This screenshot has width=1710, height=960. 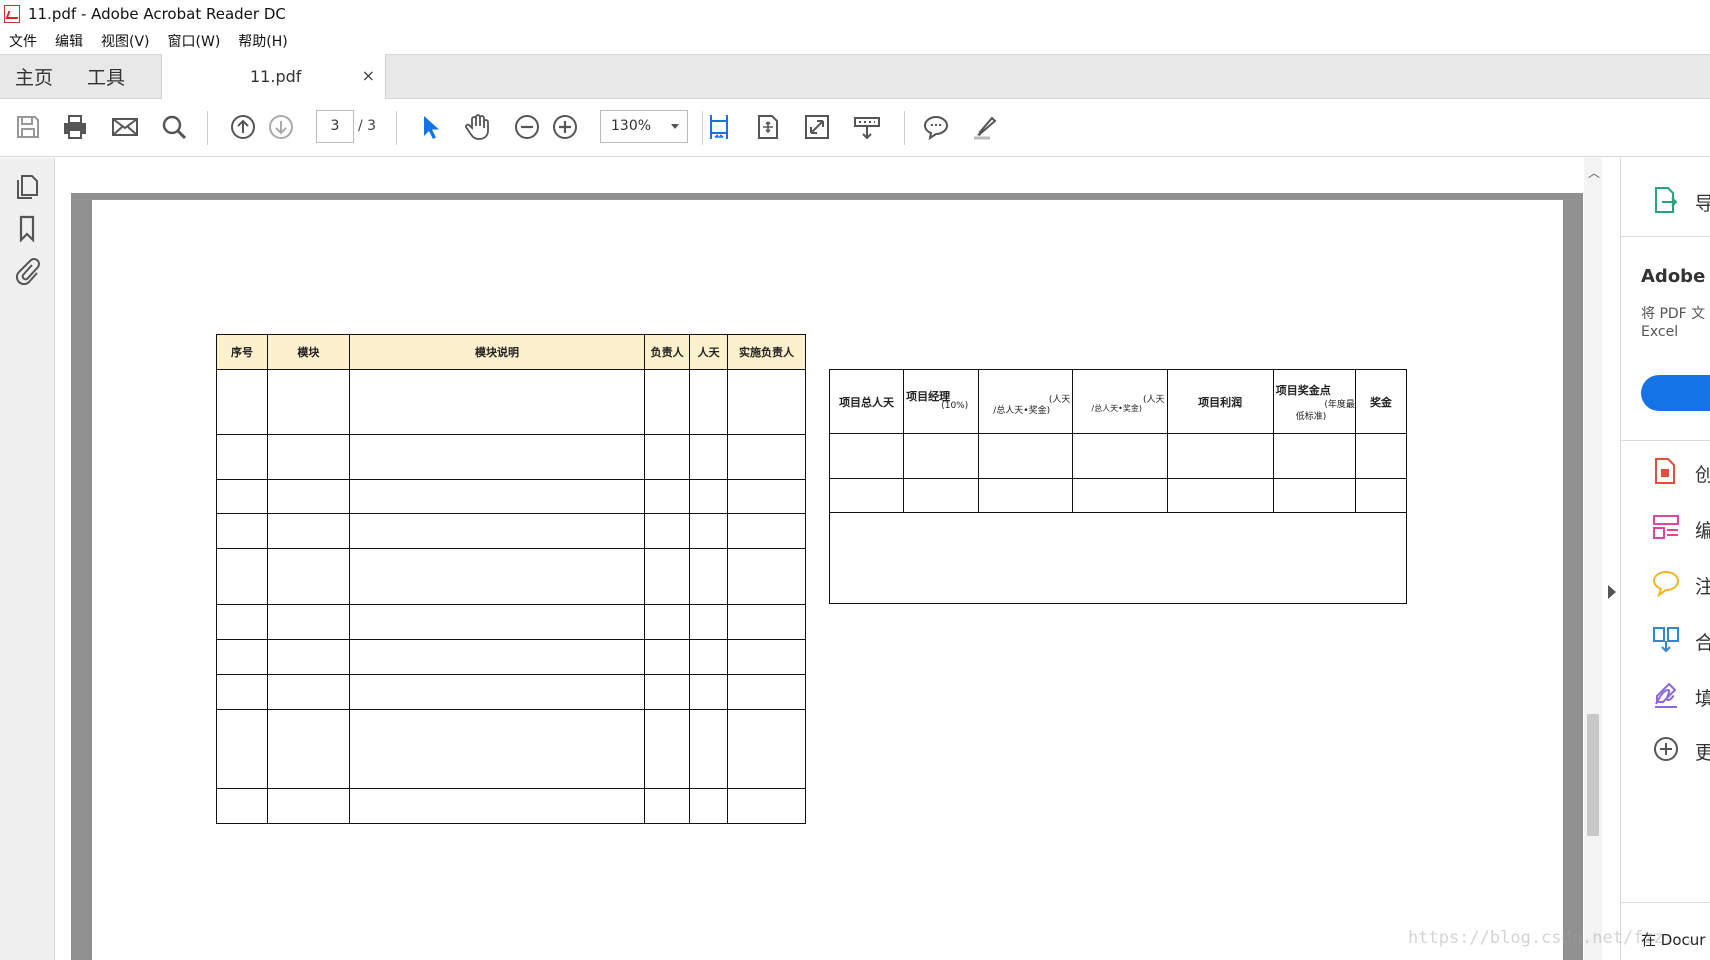 What do you see at coordinates (27, 229) in the screenshot?
I see `bookmark-icon` at bounding box center [27, 229].